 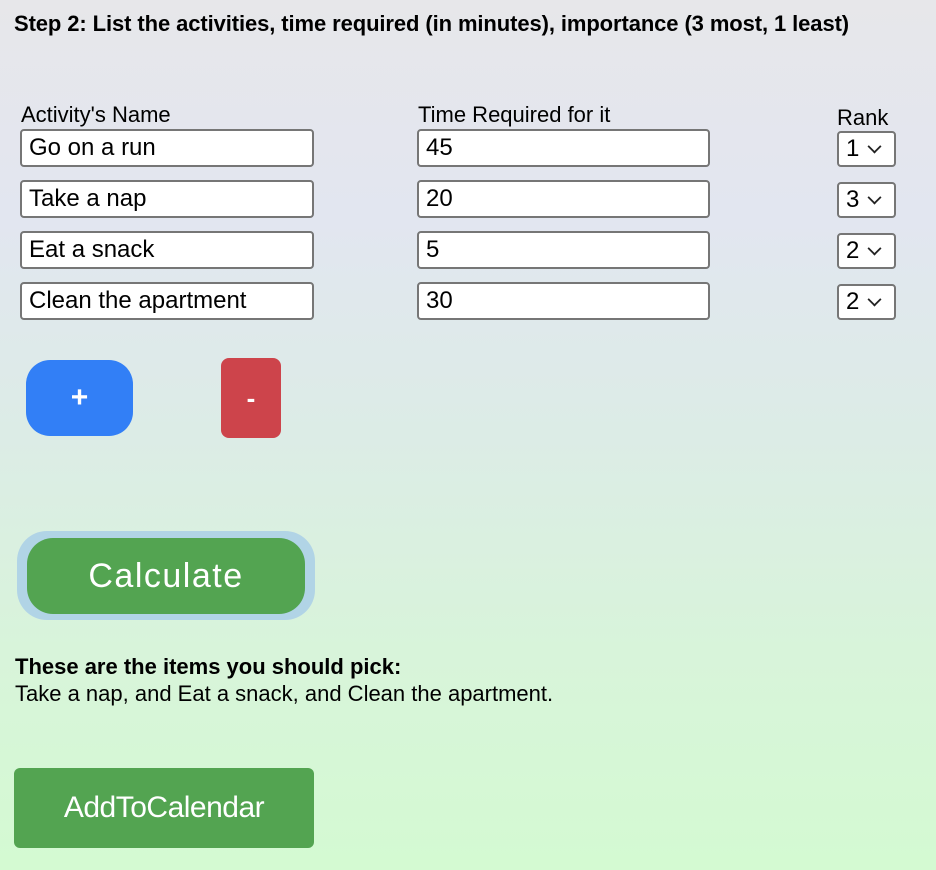 What do you see at coordinates (164, 808) in the screenshot?
I see `add-to-calendar-button: AddToCalendar` at bounding box center [164, 808].